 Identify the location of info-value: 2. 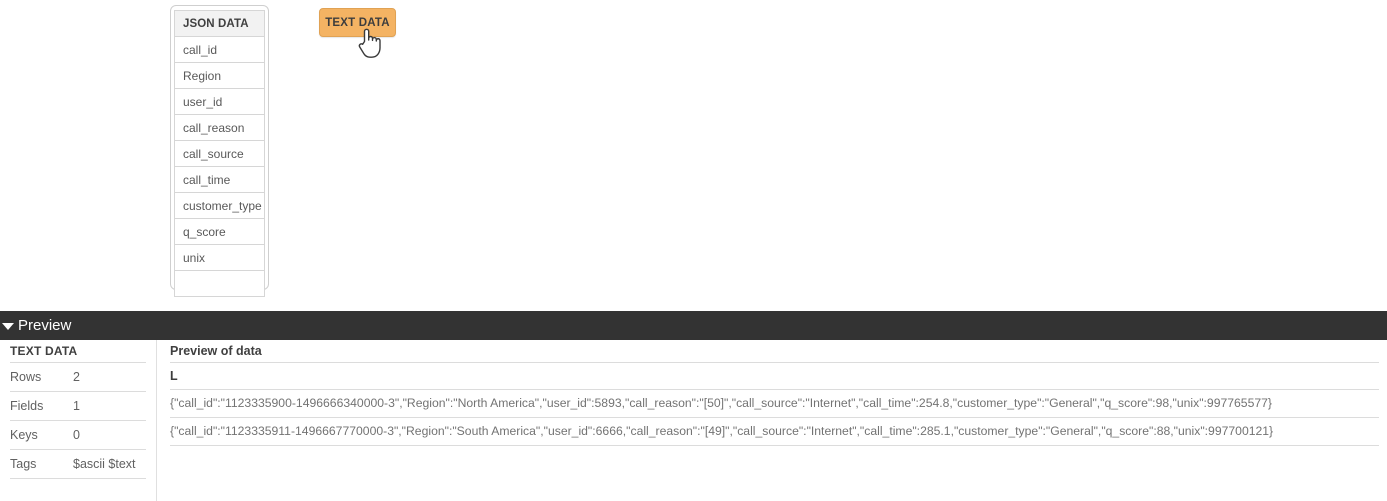
(76, 377).